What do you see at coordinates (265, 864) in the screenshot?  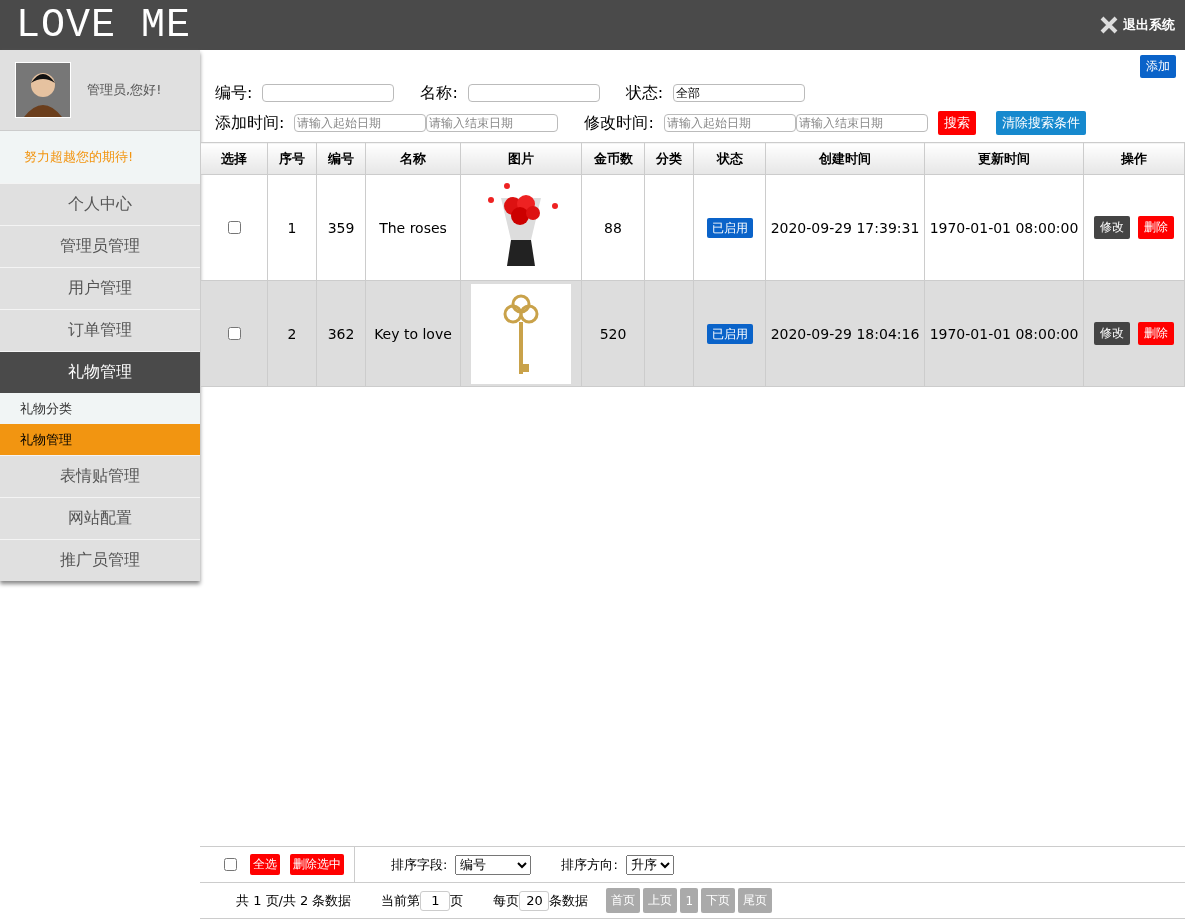 I see `select-all-button: 全选` at bounding box center [265, 864].